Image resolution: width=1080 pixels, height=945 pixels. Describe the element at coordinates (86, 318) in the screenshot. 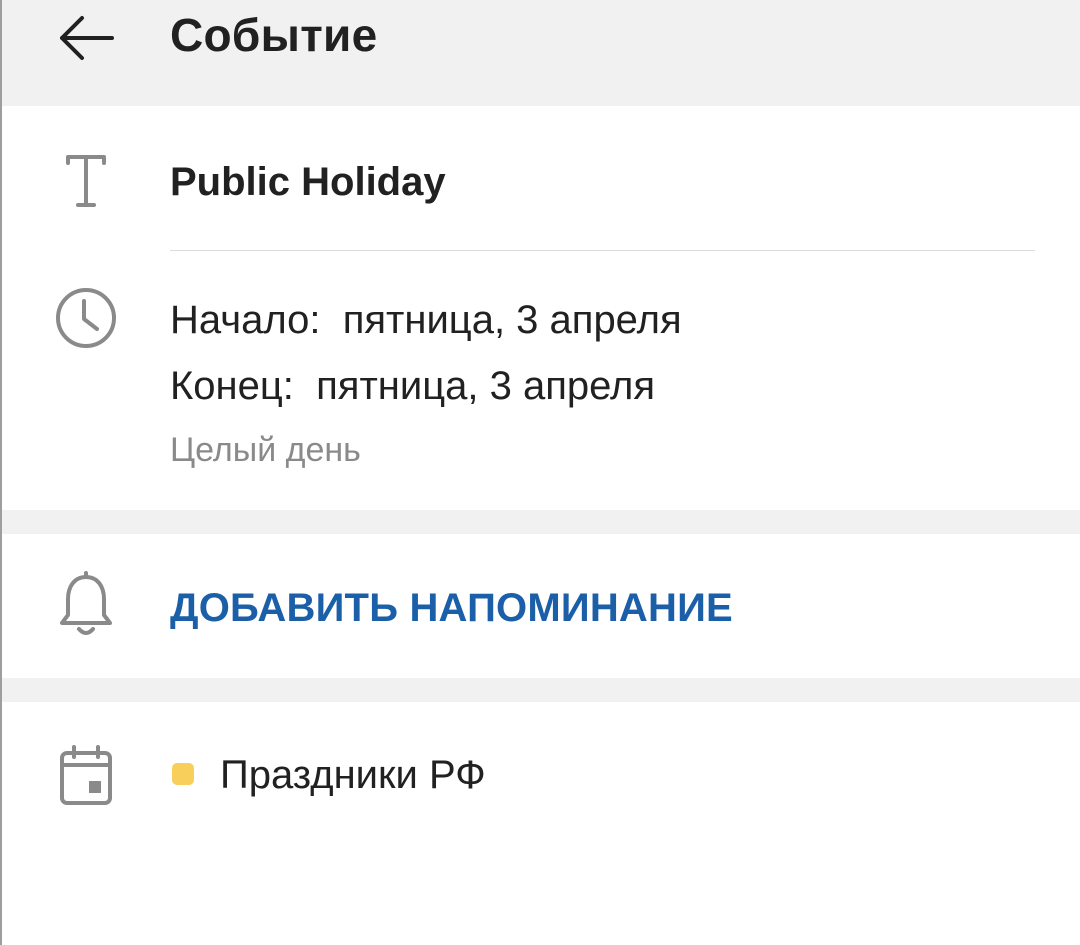

I see `clock-icon` at that location.